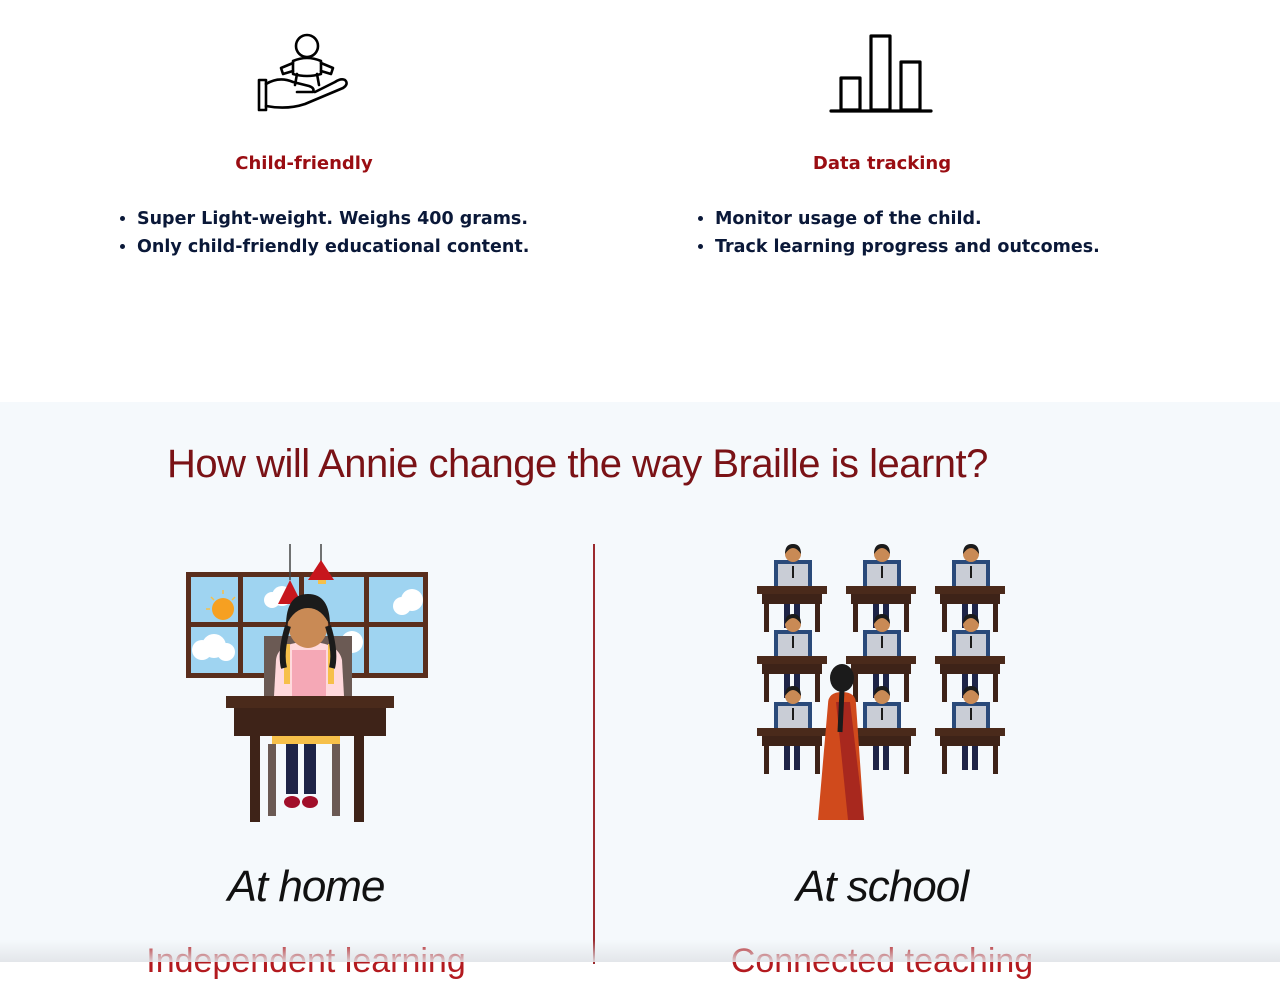 The width and height of the screenshot is (1280, 981). What do you see at coordinates (307, 683) in the screenshot?
I see `girl-at-desk-illustration` at bounding box center [307, 683].